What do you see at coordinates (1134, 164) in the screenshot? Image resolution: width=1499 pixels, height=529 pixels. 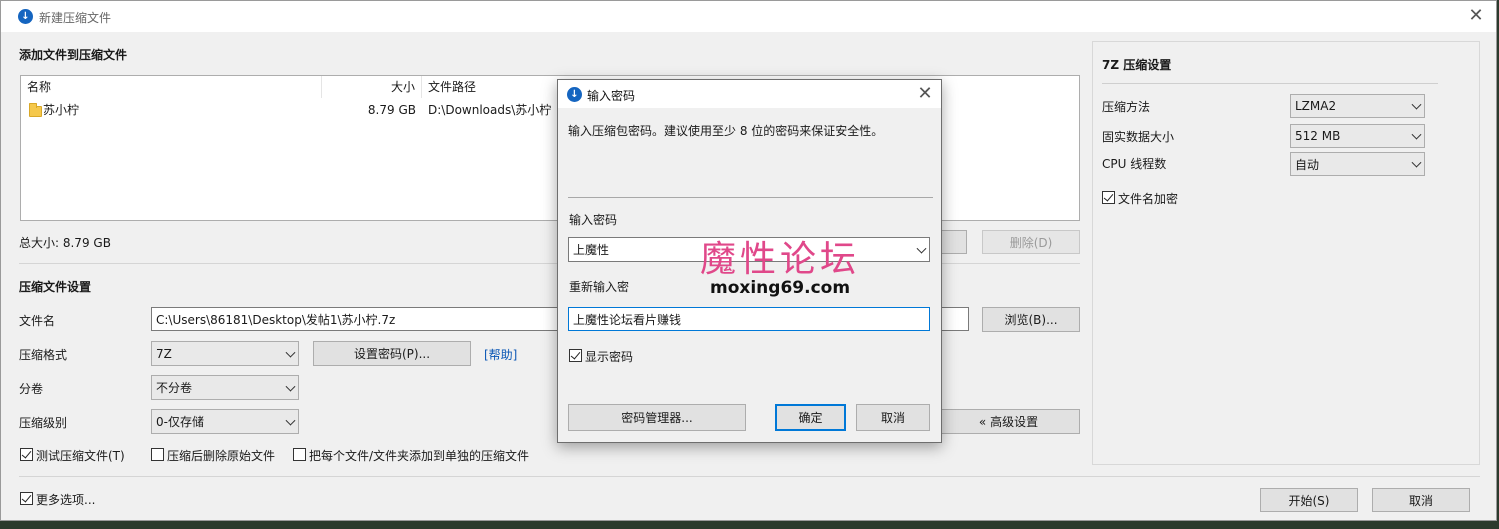 I see `threads-label: CPU 线程数` at bounding box center [1134, 164].